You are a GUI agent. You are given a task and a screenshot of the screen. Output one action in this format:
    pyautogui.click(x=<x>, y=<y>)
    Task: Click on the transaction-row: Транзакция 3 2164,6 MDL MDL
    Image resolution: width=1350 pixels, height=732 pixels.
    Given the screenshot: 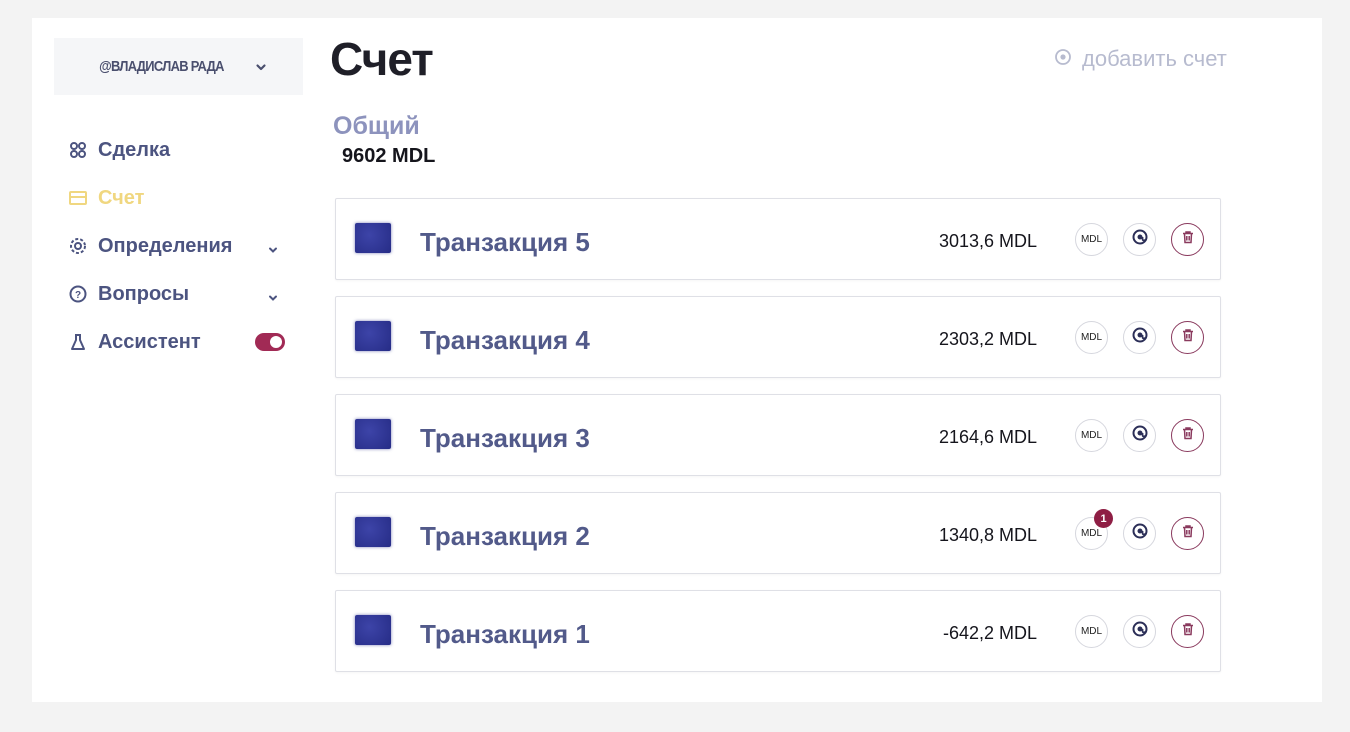 What is the action you would take?
    pyautogui.click(x=778, y=435)
    